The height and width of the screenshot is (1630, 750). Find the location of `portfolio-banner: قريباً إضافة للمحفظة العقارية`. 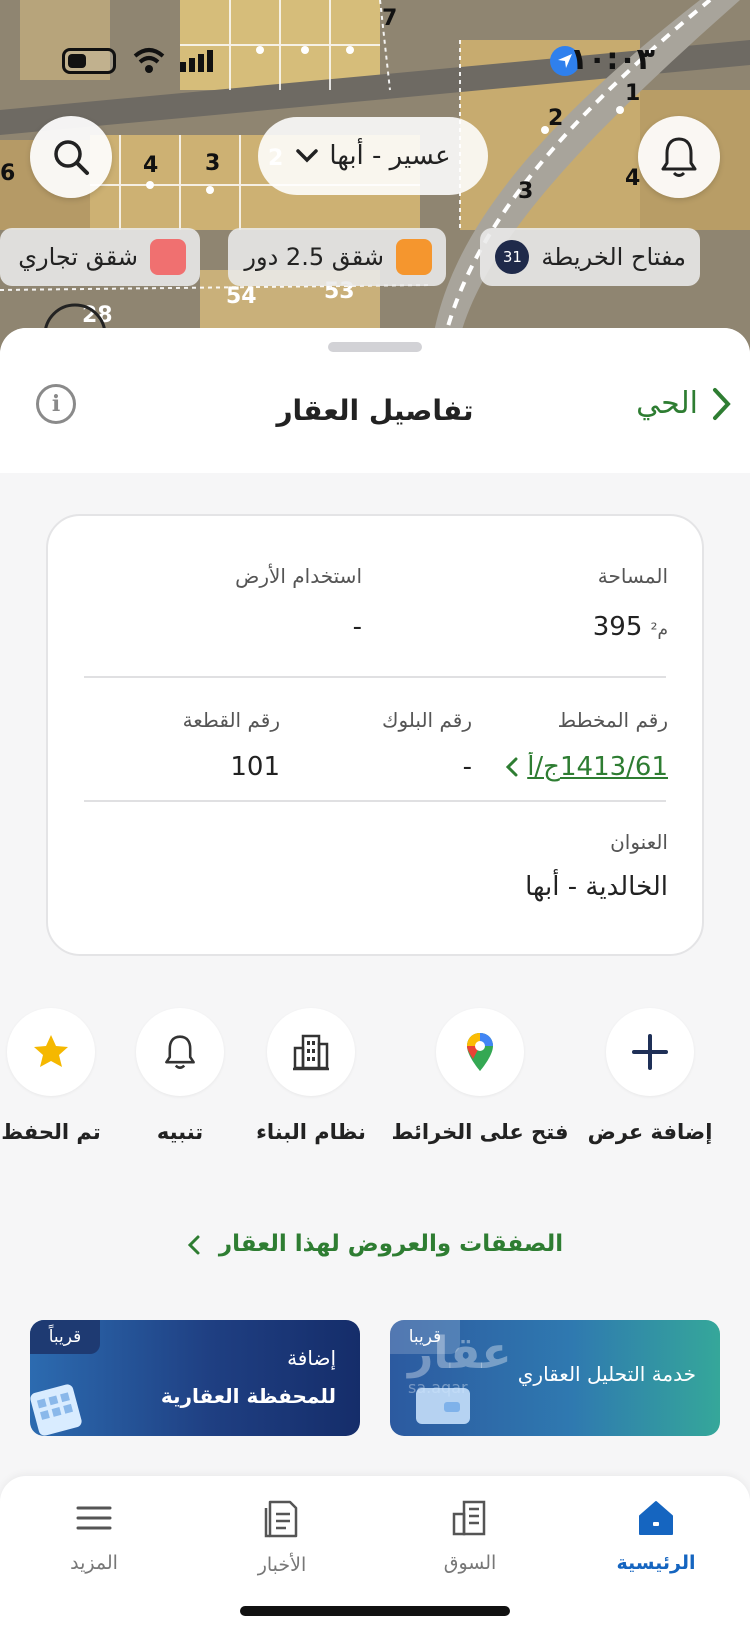

portfolio-banner: قريباً إضافة للمحفظة العقارية is located at coordinates (195, 1378).